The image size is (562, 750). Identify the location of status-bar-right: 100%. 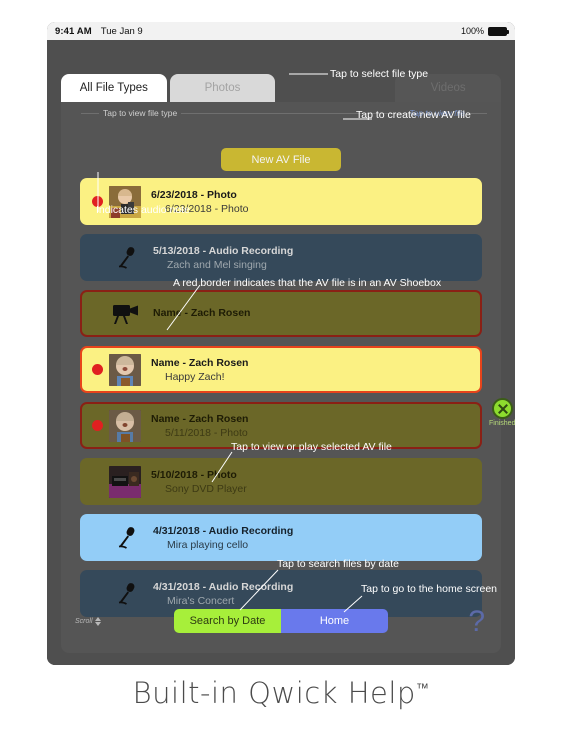
(484, 31).